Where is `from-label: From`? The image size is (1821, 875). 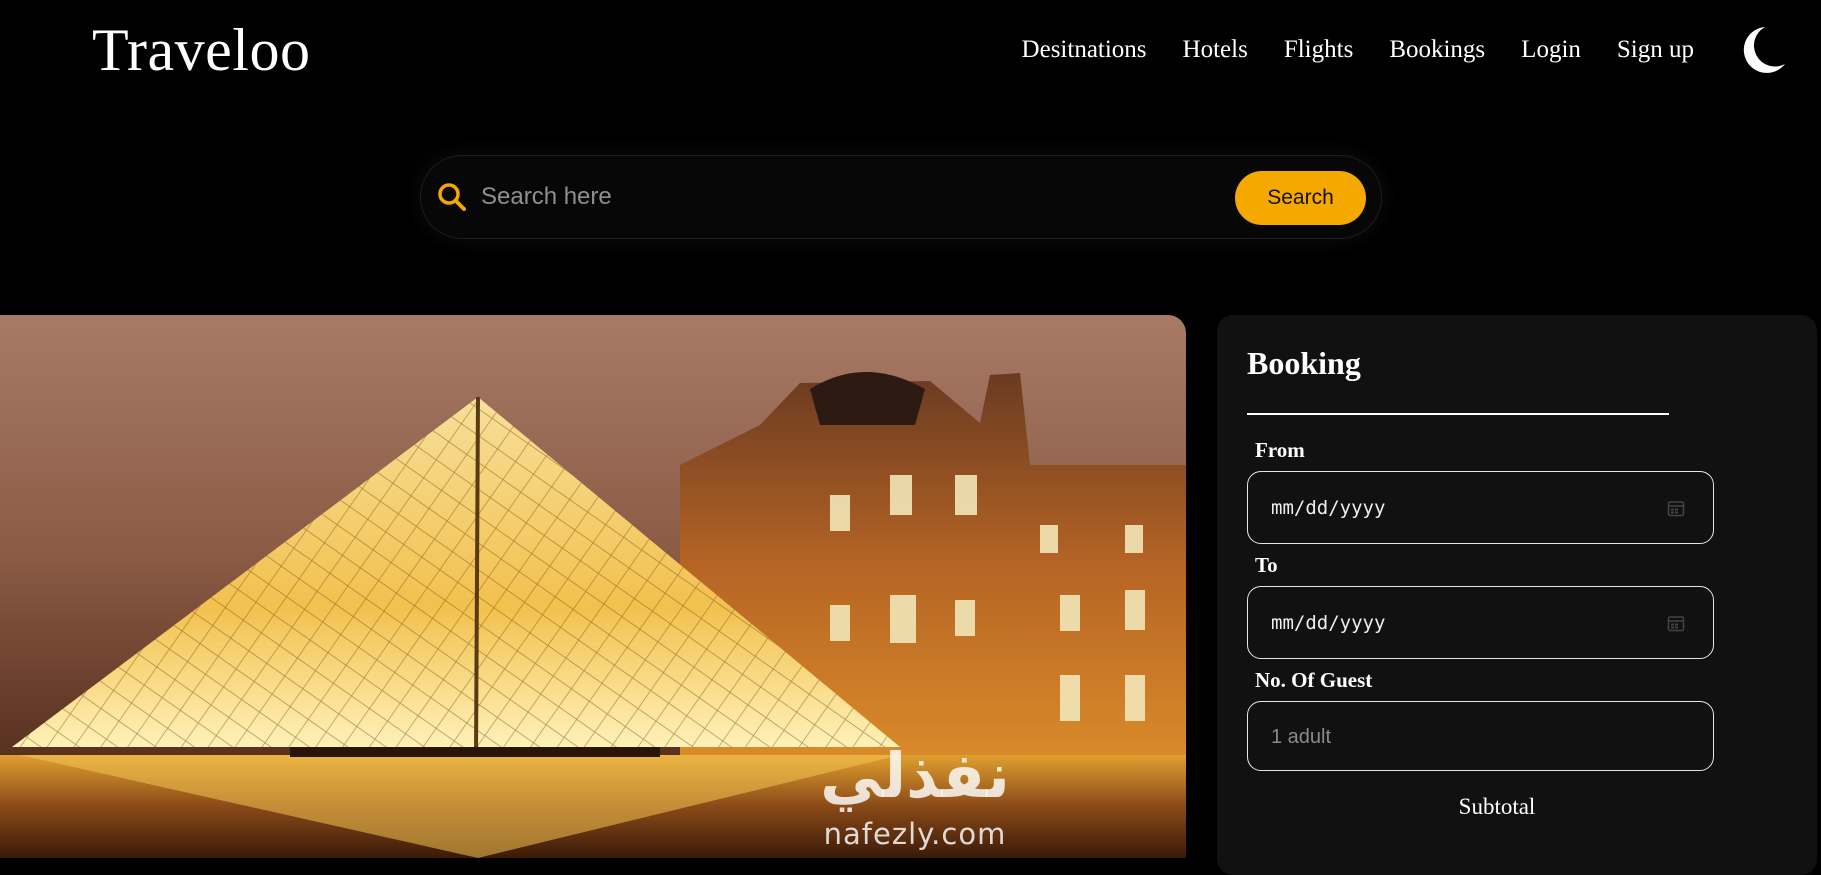 from-label: From is located at coordinates (1280, 450).